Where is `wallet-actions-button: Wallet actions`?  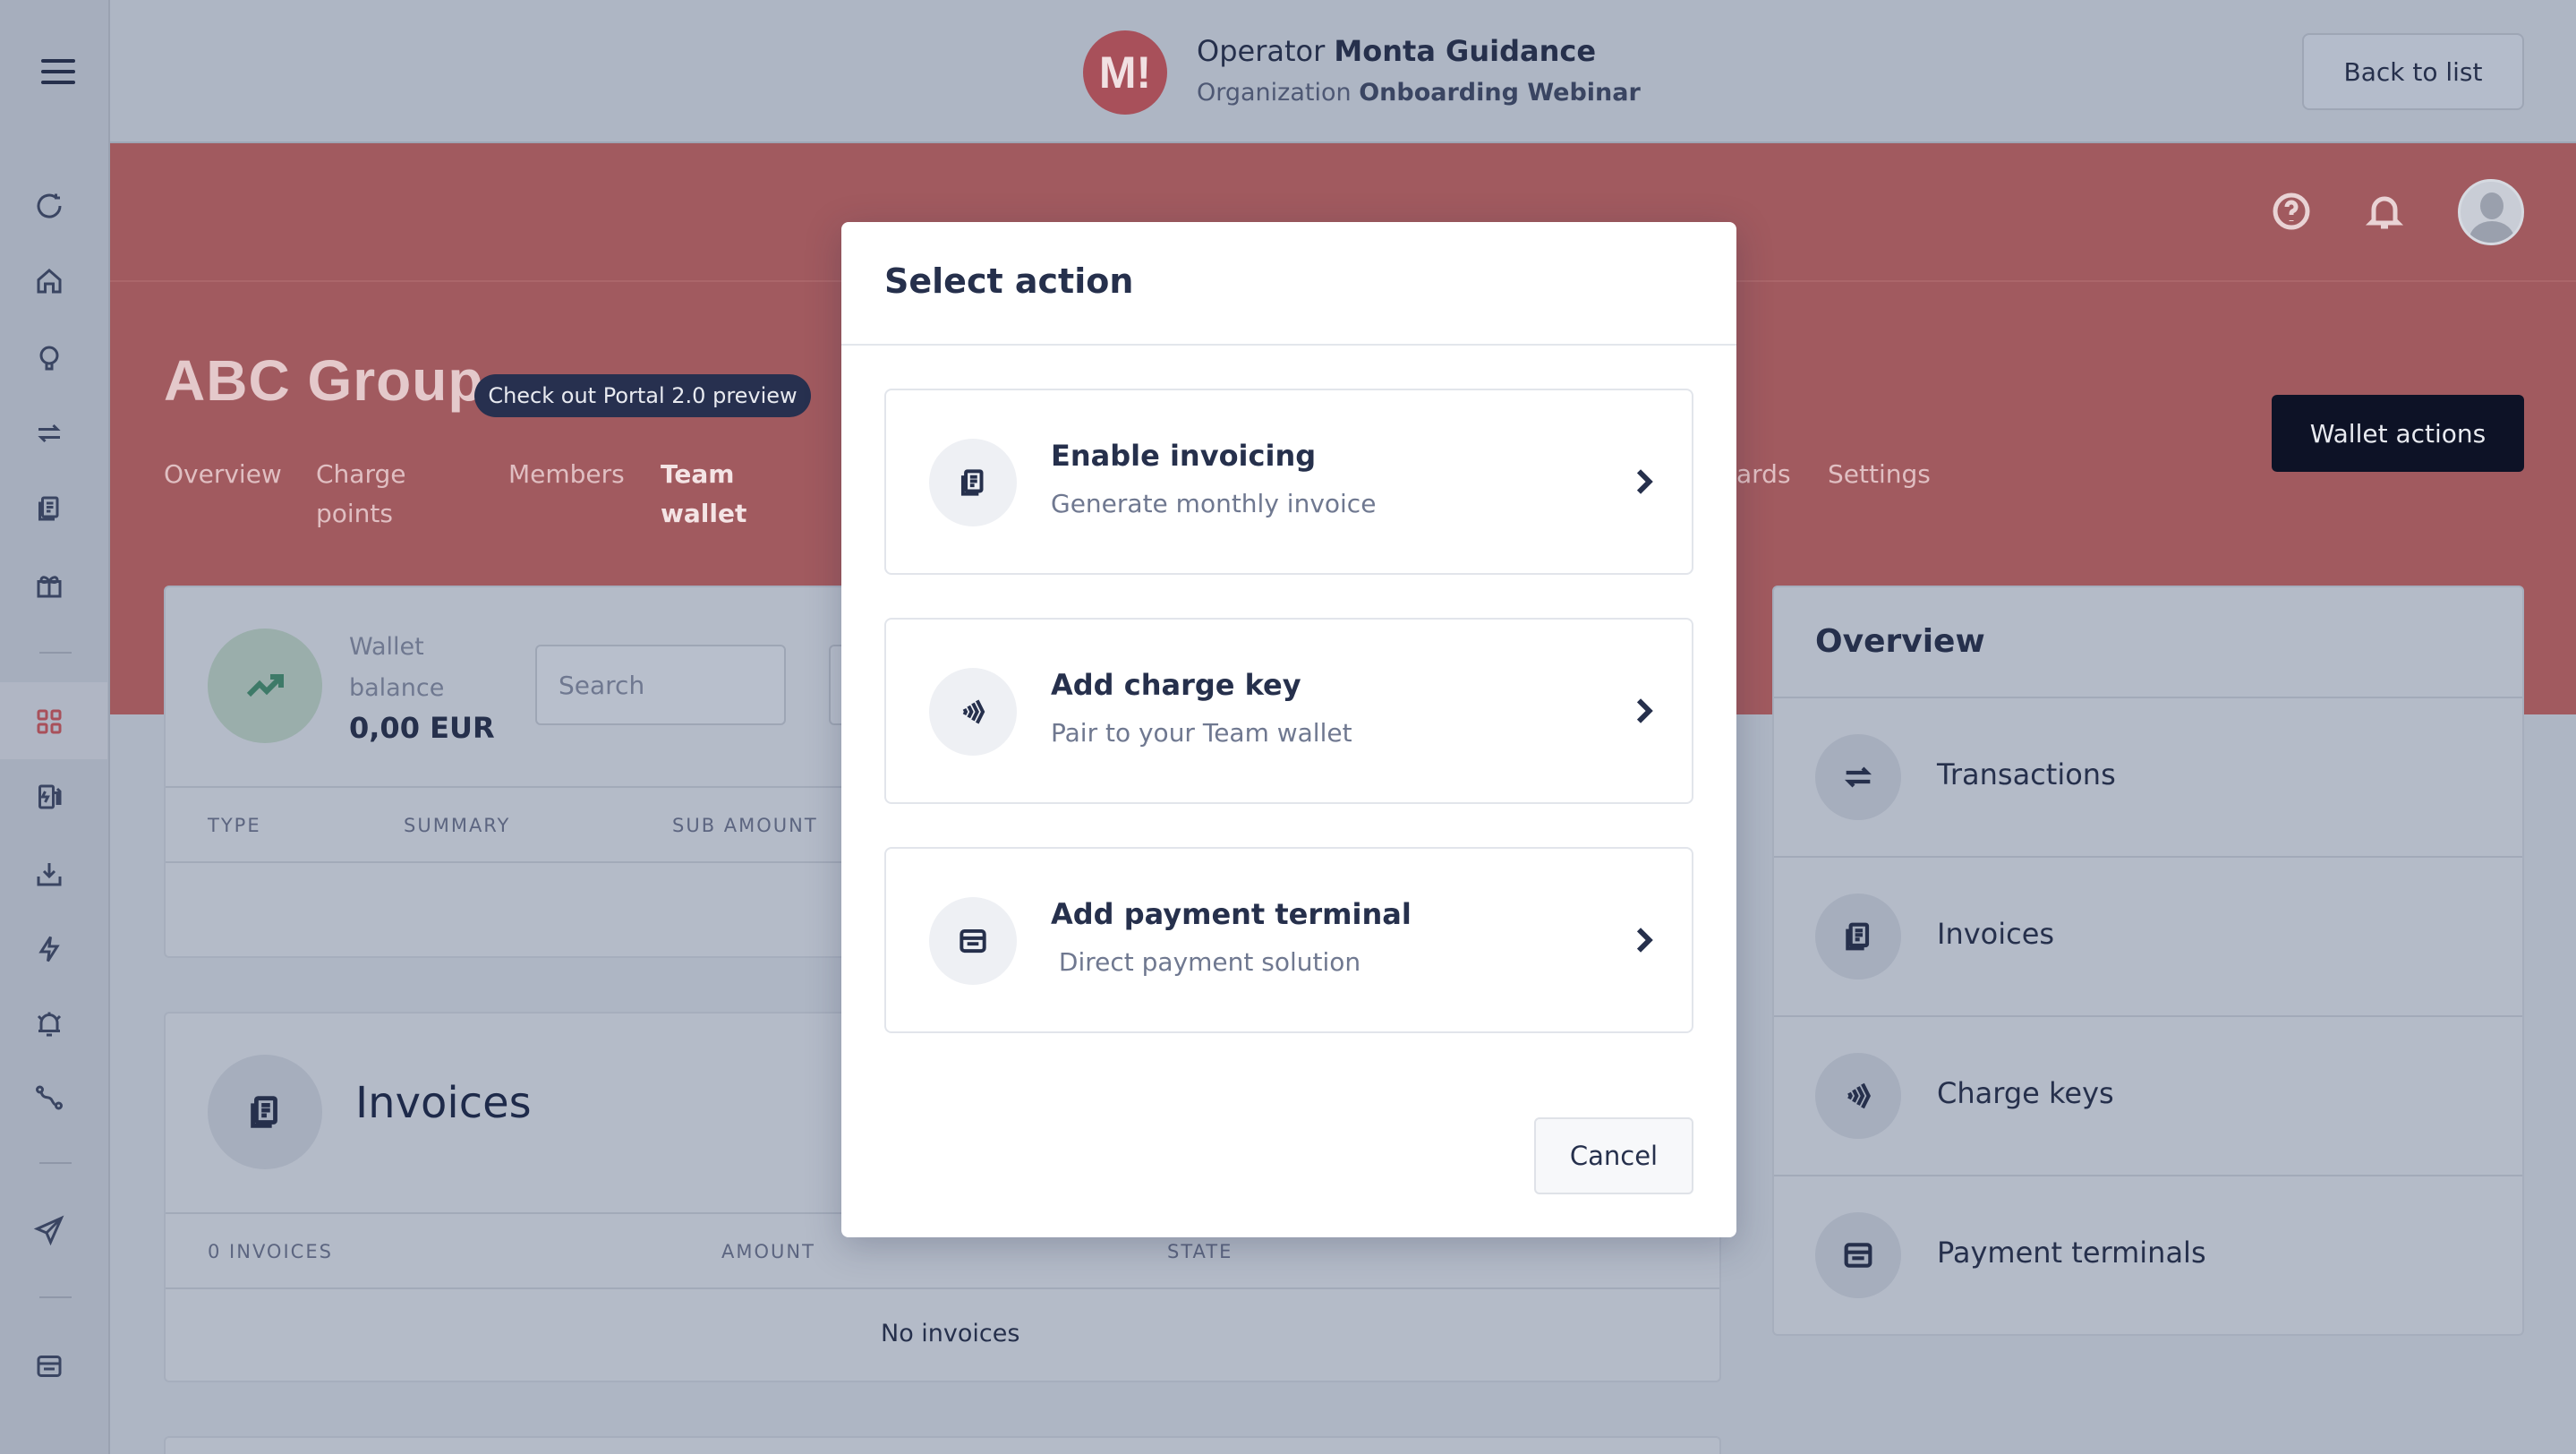
wallet-actions-button: Wallet actions is located at coordinates (2398, 433).